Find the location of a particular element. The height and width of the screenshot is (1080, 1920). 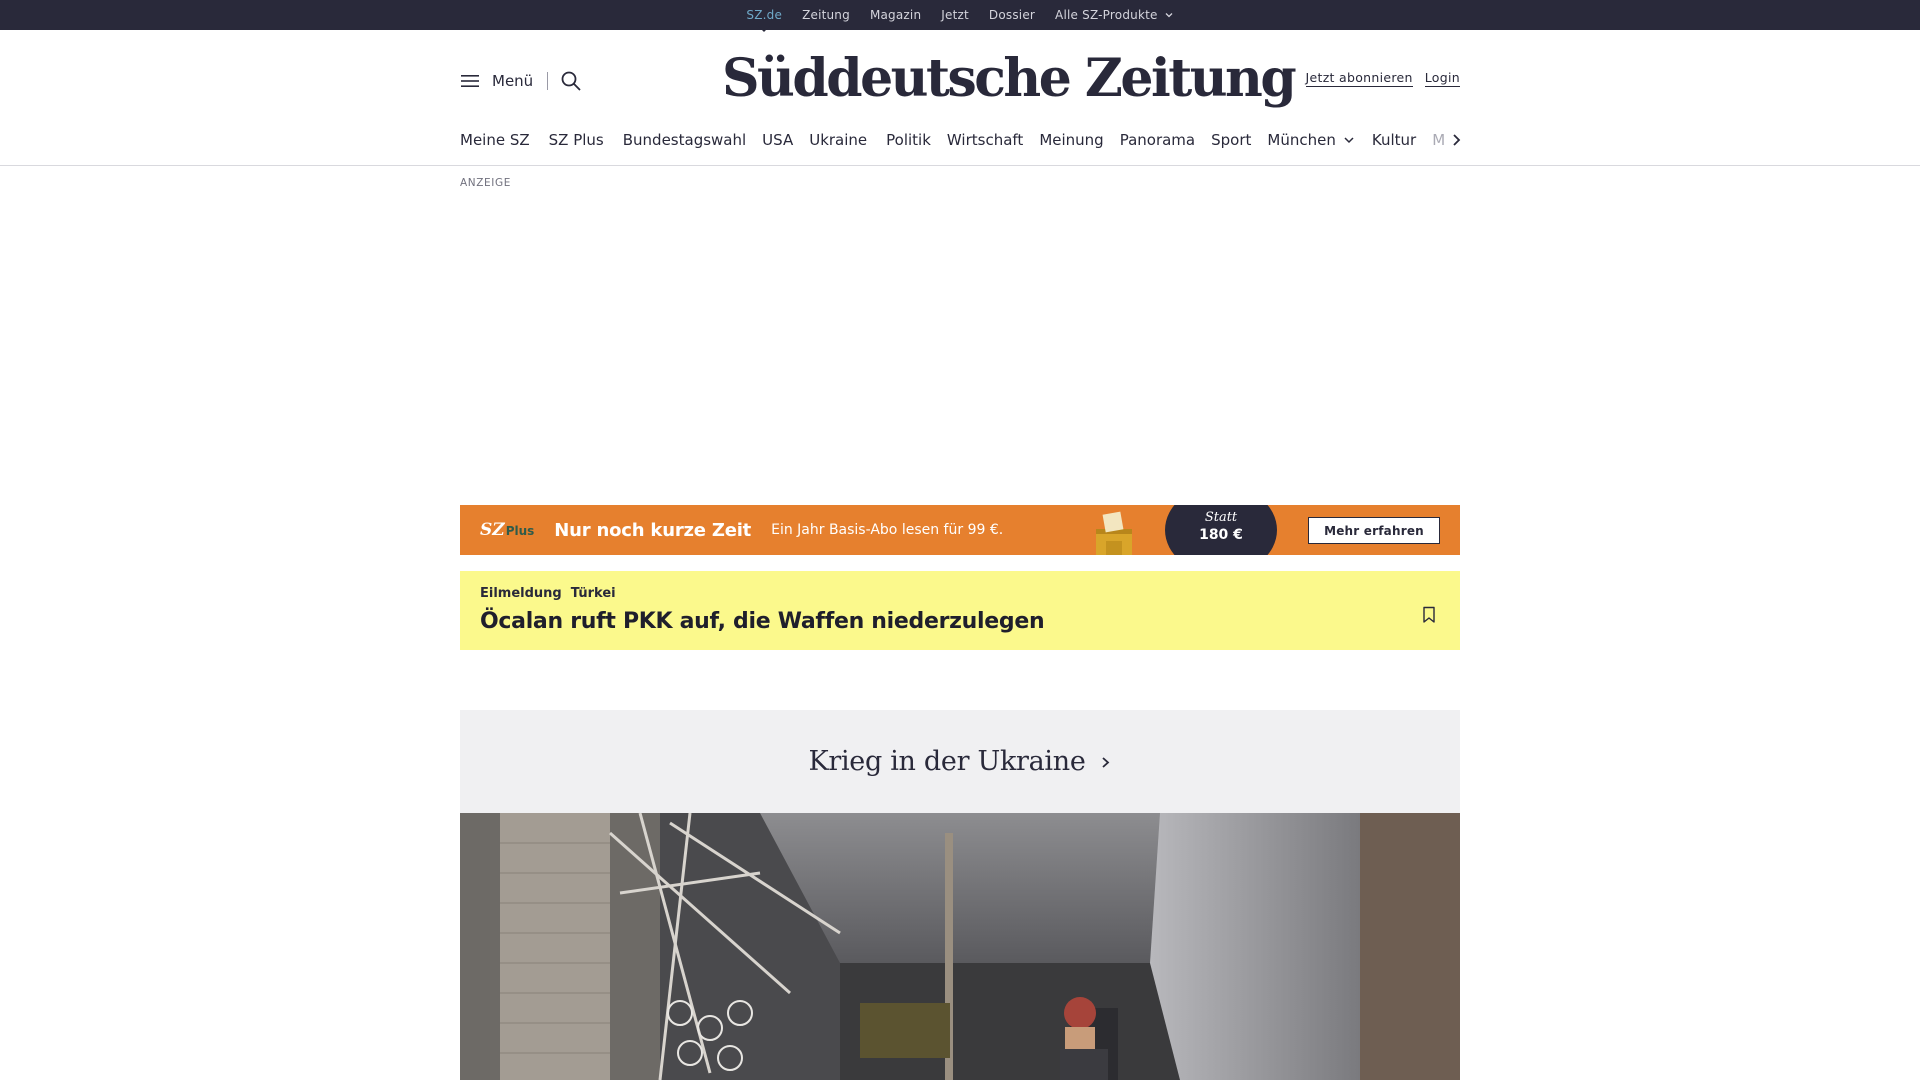

topbar-link-dossier: Dossier is located at coordinates (1012, 15).